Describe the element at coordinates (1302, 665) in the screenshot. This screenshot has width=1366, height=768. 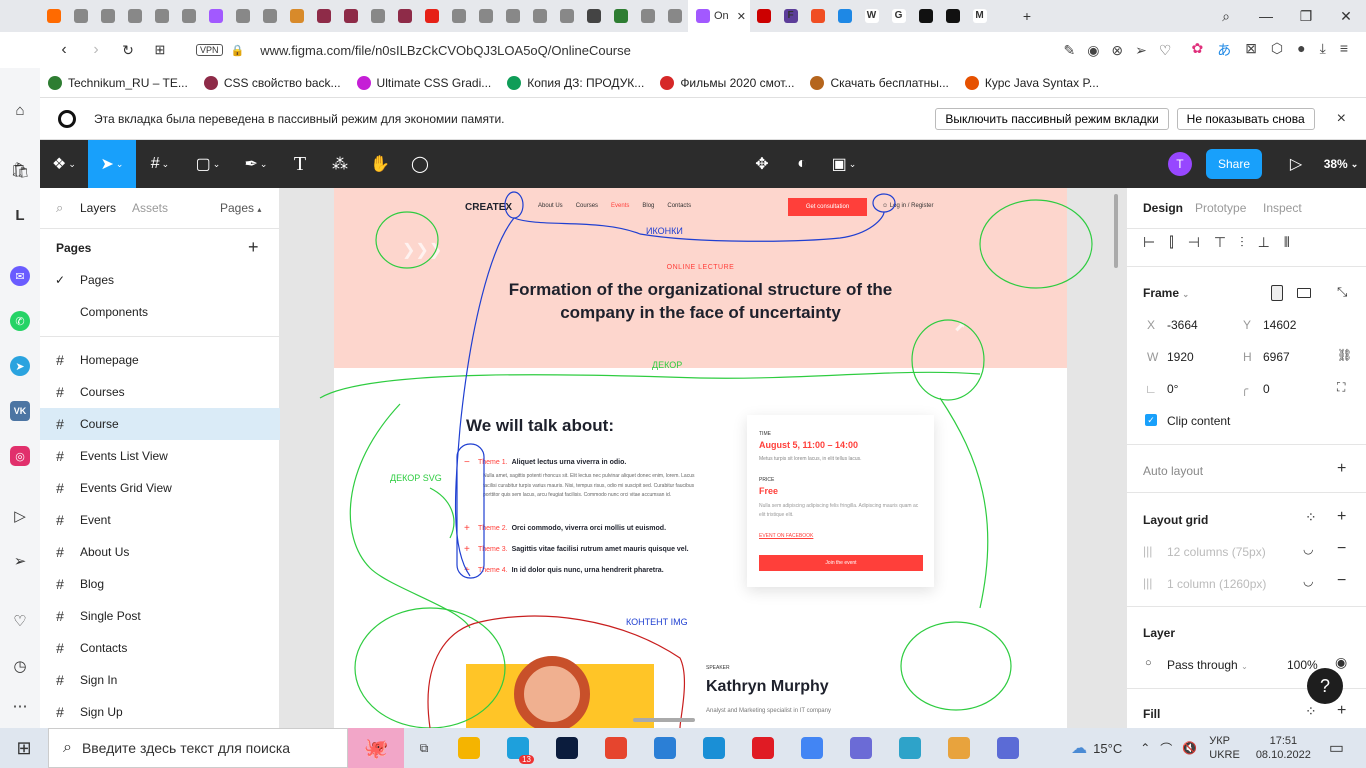
I see `opacity-input: 100%` at that location.